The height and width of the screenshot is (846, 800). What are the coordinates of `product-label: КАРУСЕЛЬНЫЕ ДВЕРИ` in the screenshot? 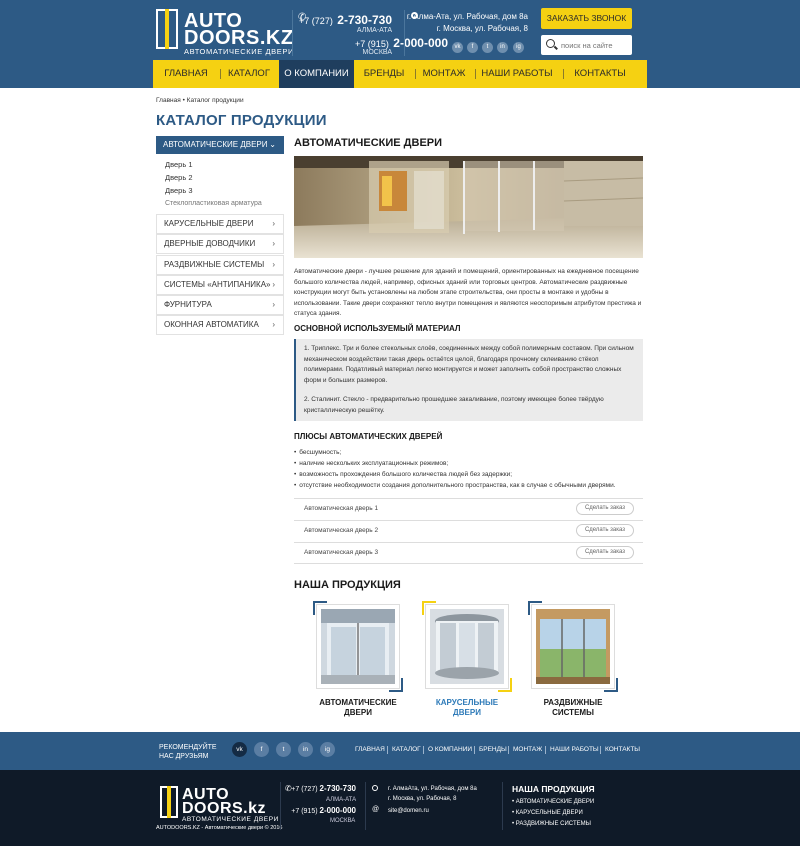 It's located at (467, 708).